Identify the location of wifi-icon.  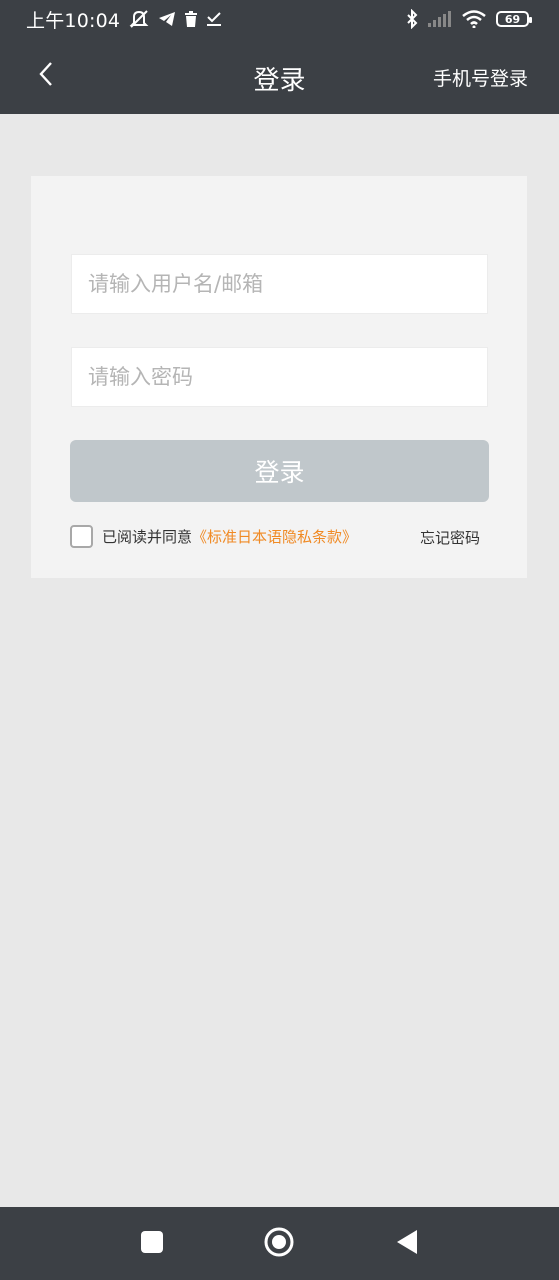
(474, 19).